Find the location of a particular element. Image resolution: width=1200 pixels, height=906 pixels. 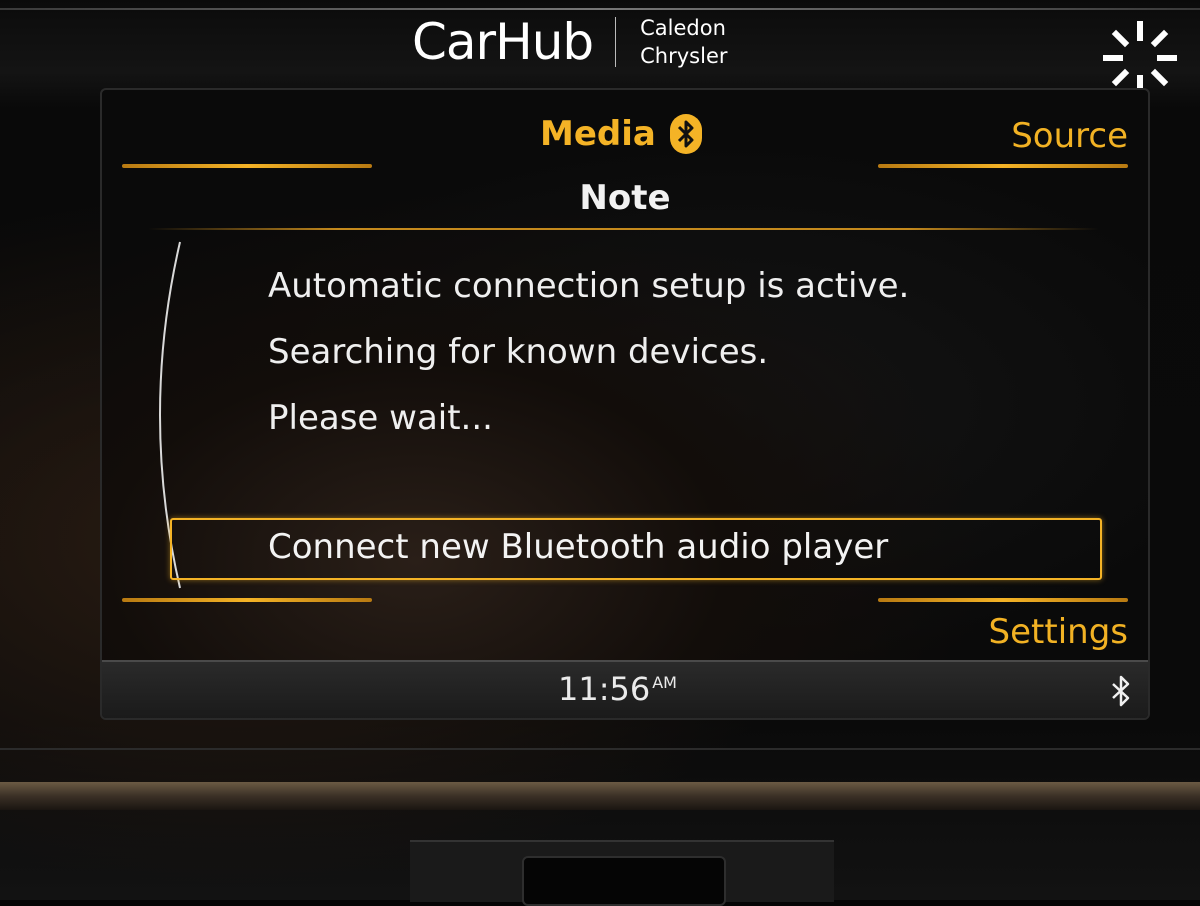

clock-time: 11:56 is located at coordinates (604, 689).